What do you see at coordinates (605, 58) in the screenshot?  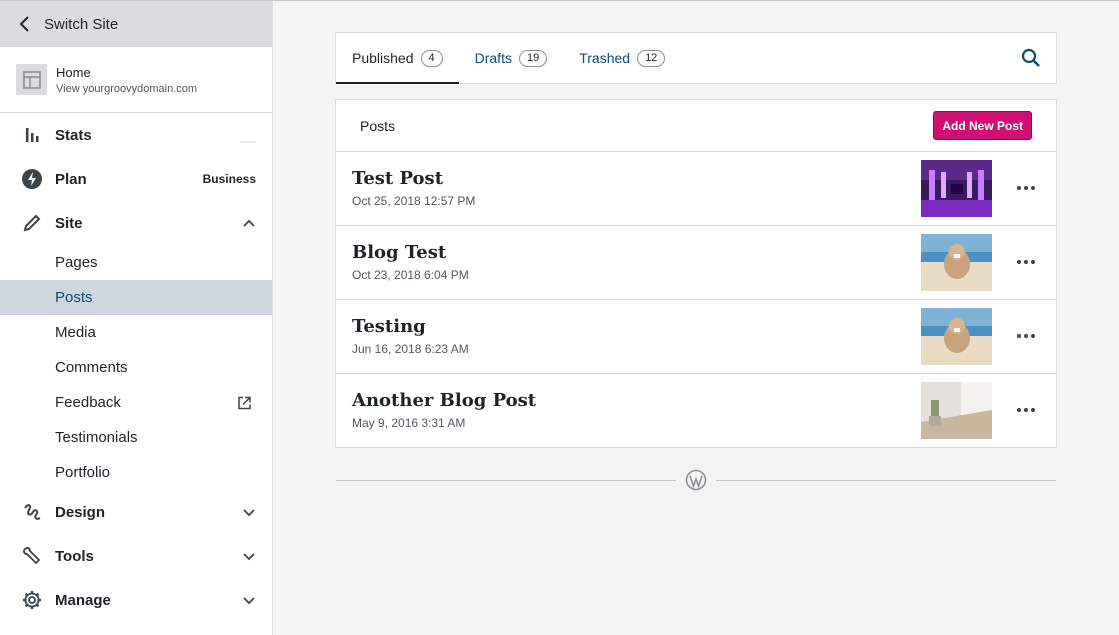 I see `tab-label: Trashed` at bounding box center [605, 58].